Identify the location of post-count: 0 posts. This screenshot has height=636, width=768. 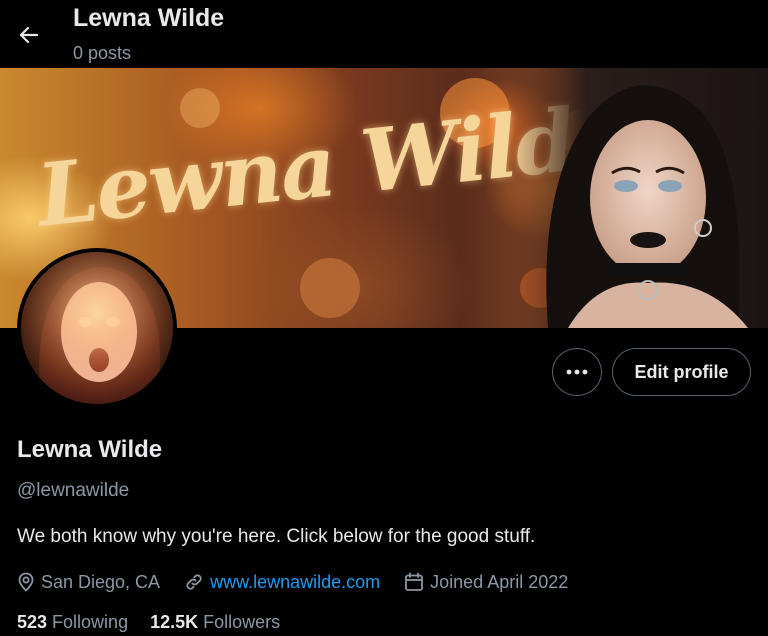
(102, 53).